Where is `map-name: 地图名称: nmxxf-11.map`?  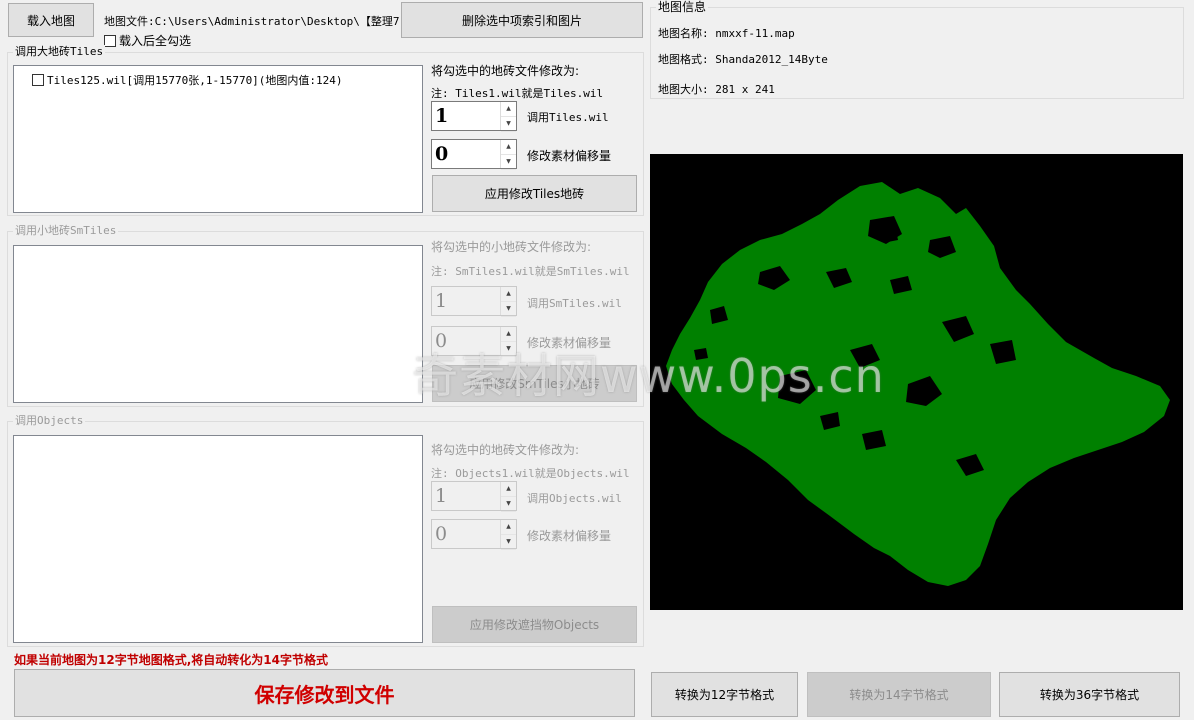
map-name: 地图名称: nmxxf-11.map is located at coordinates (726, 33).